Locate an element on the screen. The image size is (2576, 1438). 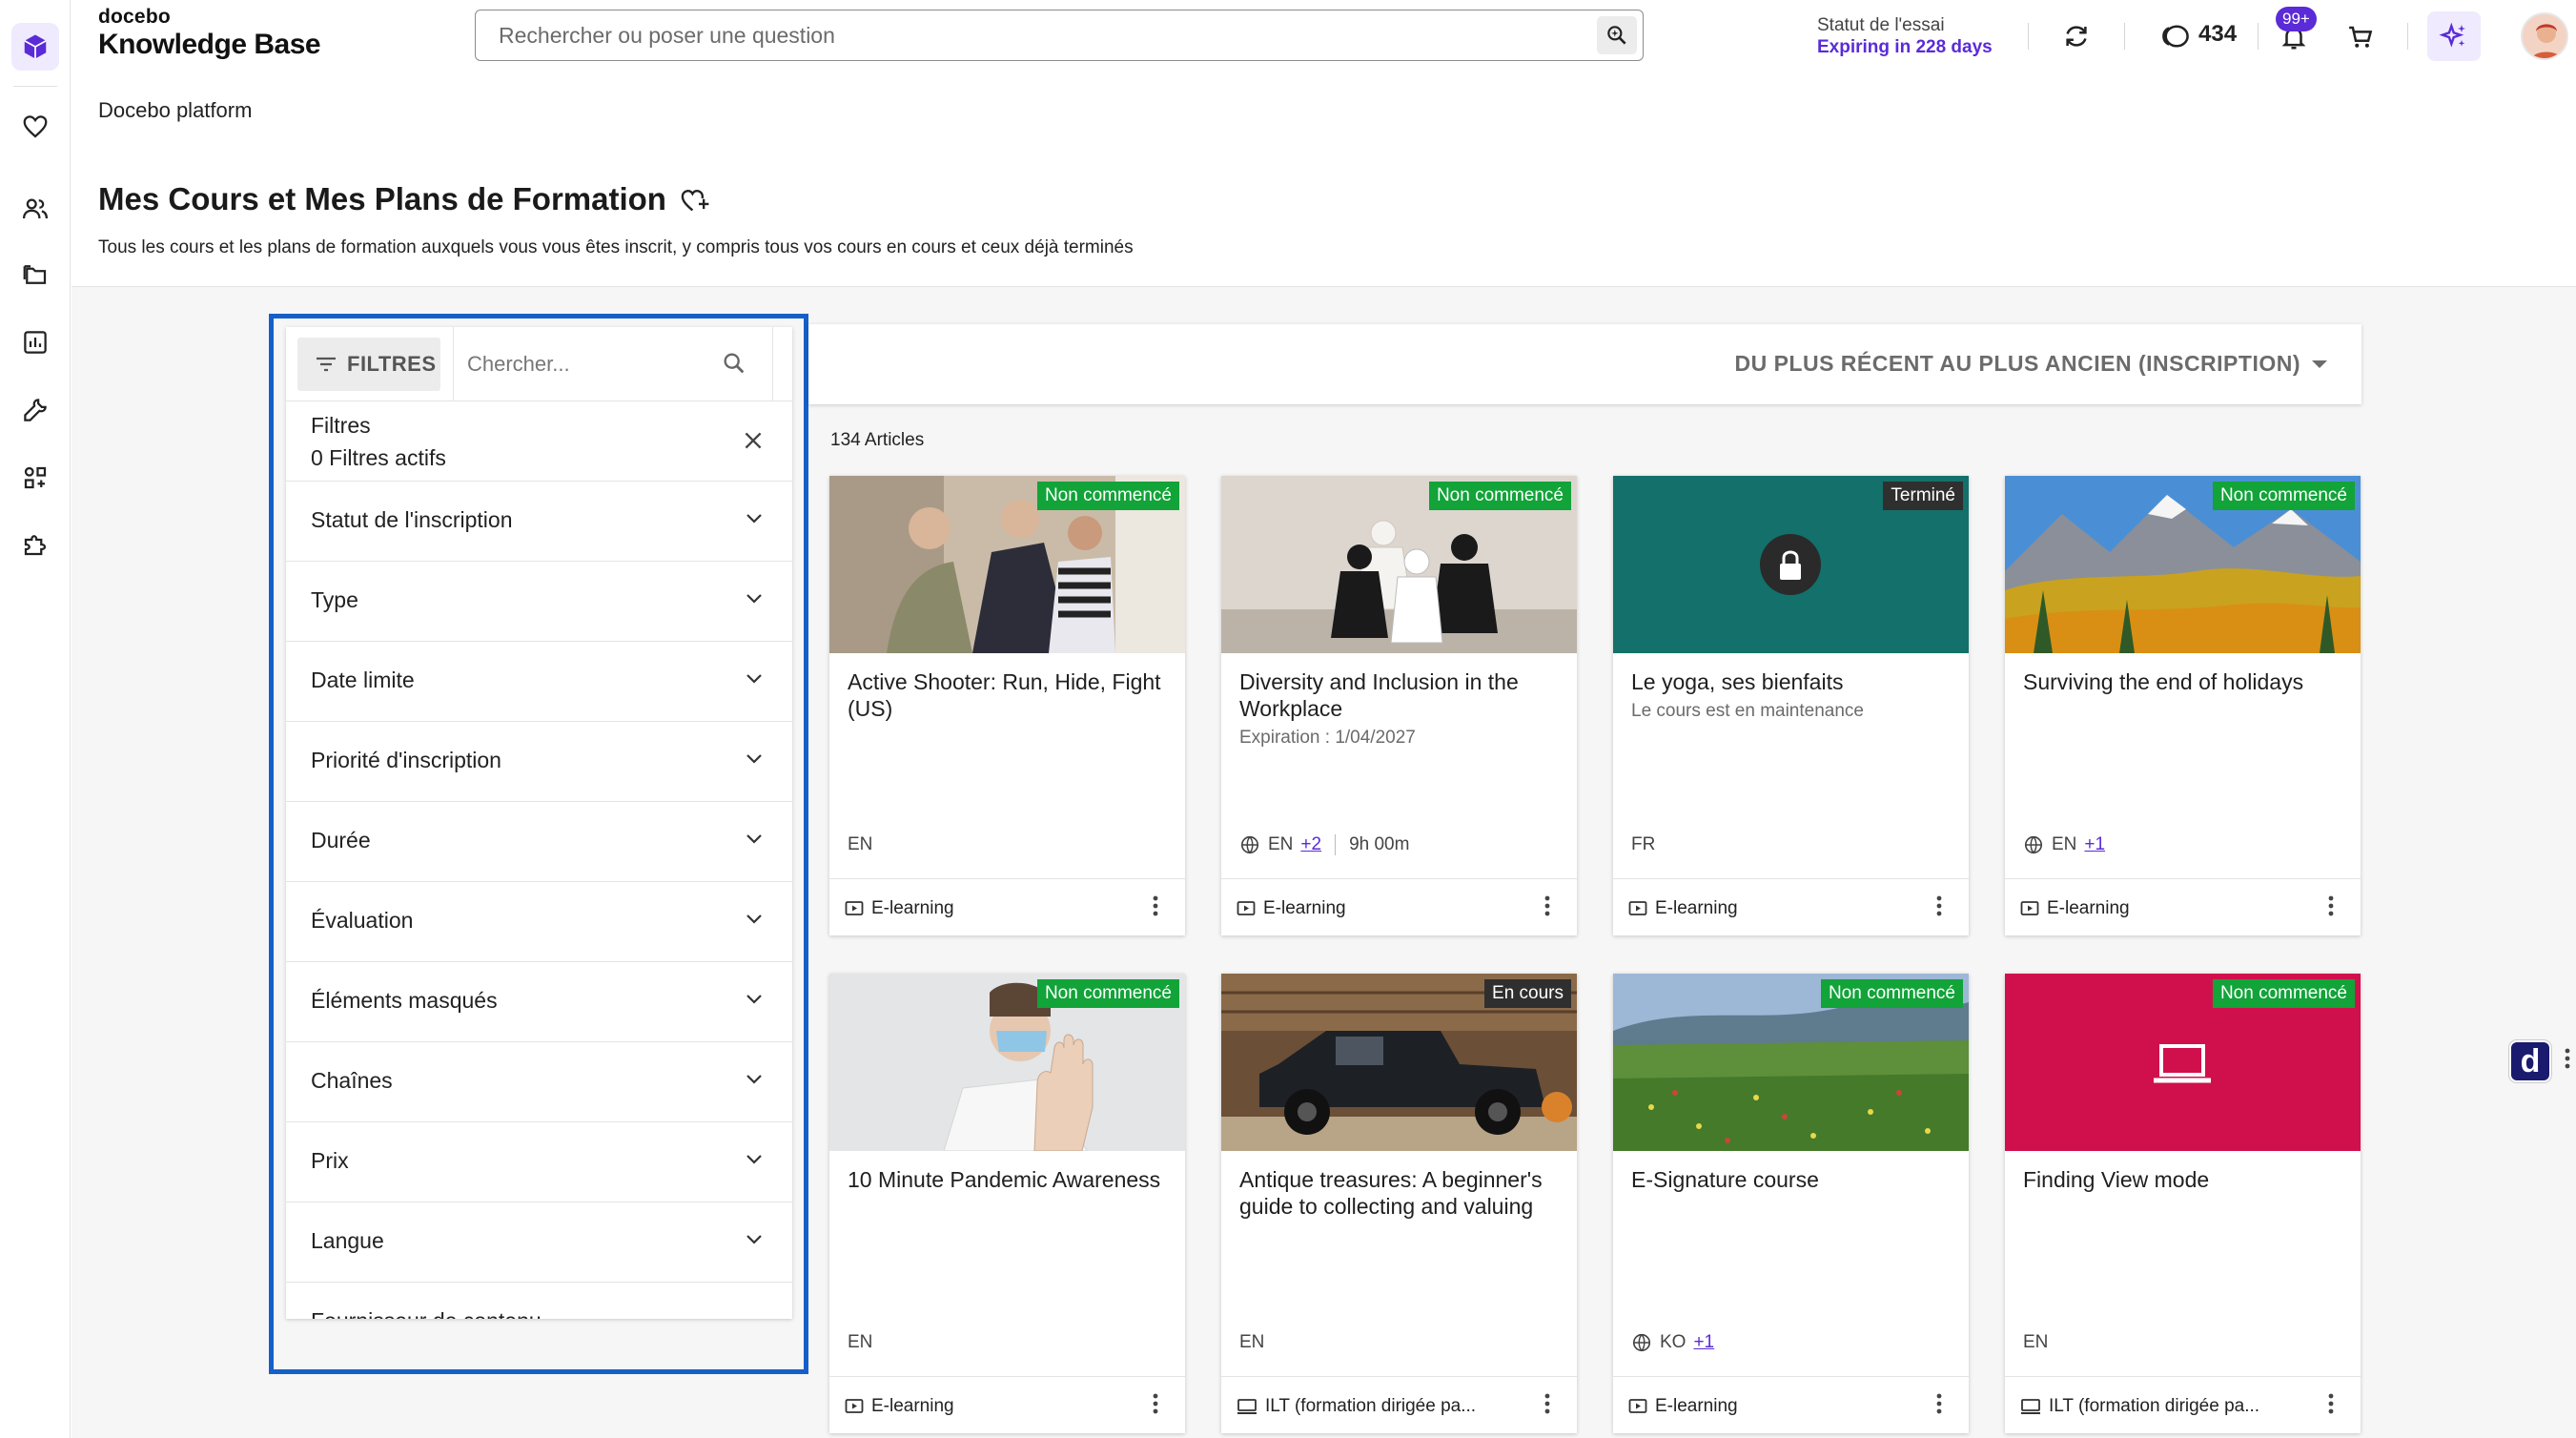
coins-button is located at coordinates (2176, 36).